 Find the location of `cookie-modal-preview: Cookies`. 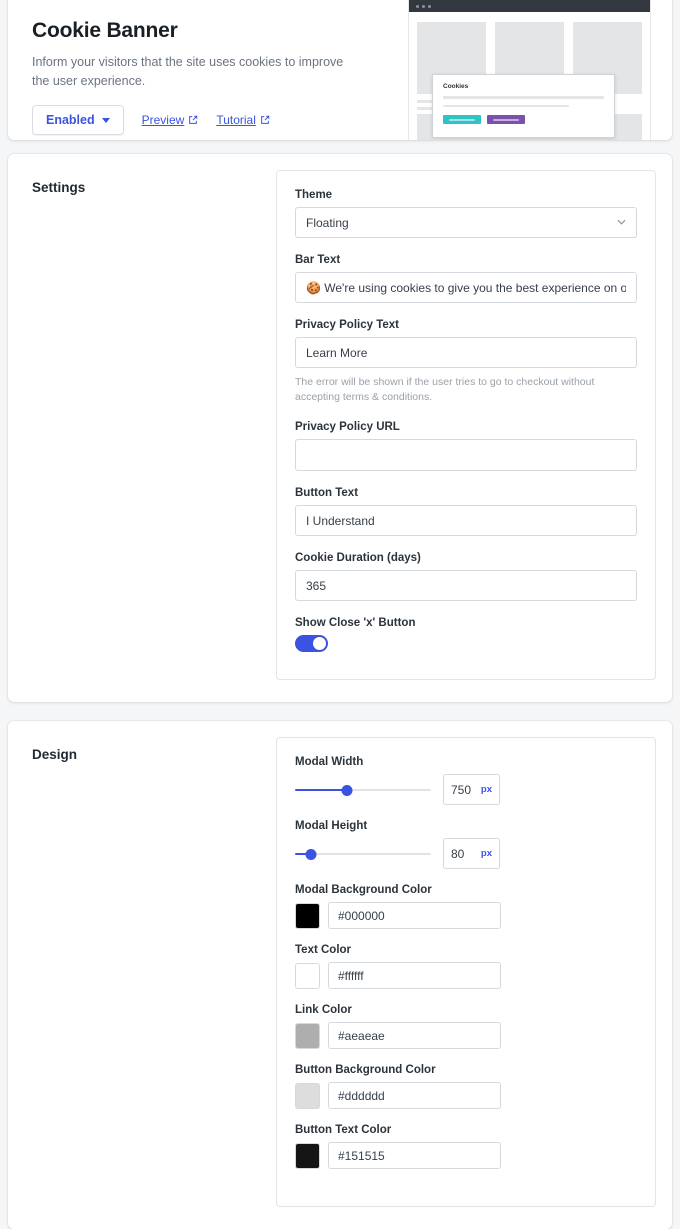

cookie-modal-preview: Cookies is located at coordinates (523, 106).